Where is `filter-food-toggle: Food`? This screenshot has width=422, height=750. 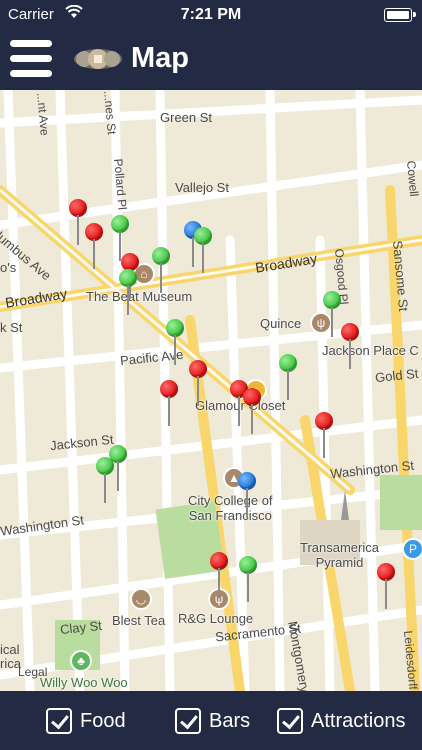 filter-food-toggle: Food is located at coordinates (86, 721).